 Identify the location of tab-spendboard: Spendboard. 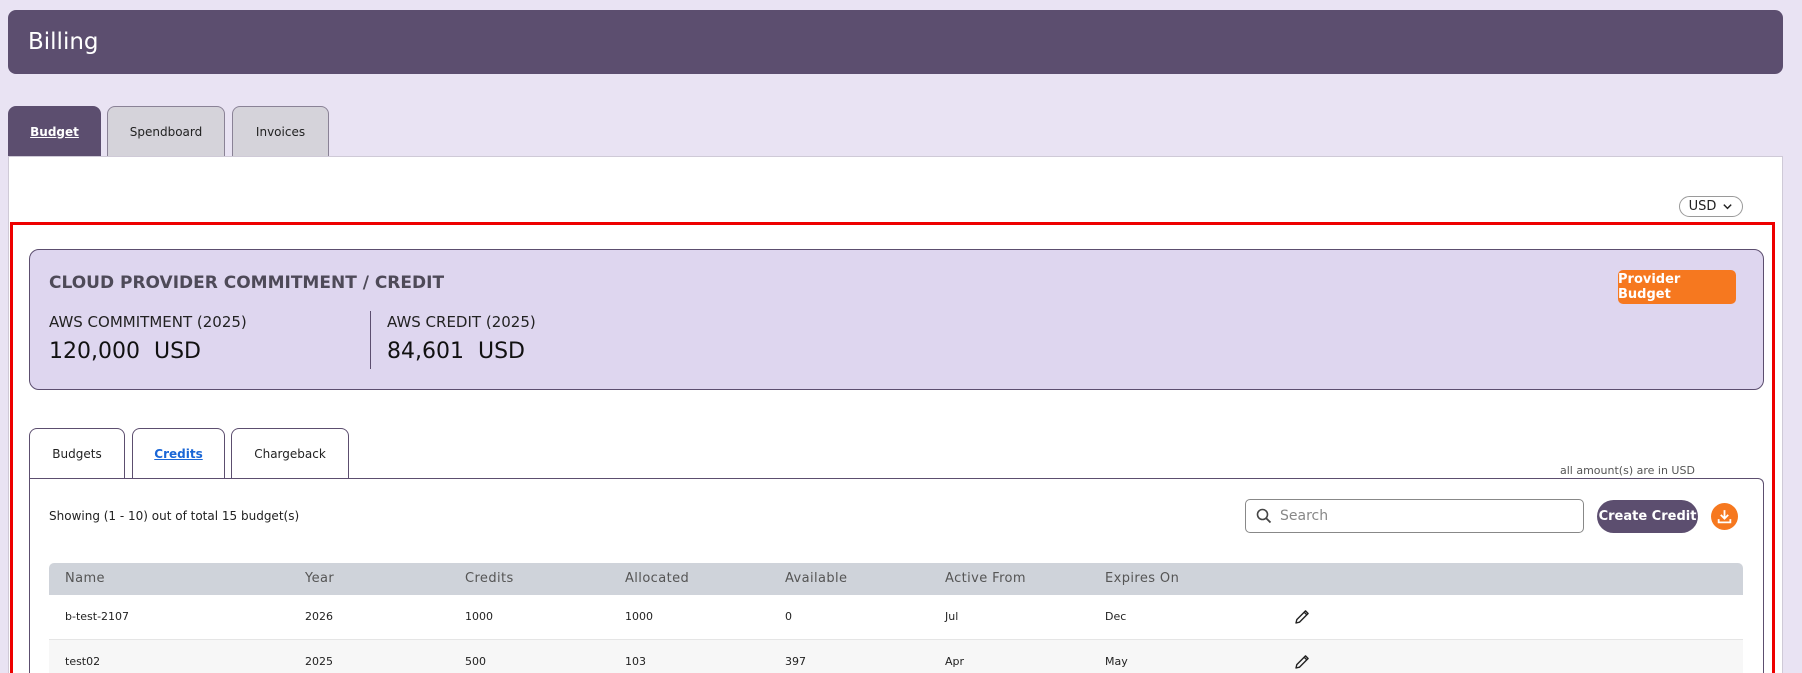
(166, 131).